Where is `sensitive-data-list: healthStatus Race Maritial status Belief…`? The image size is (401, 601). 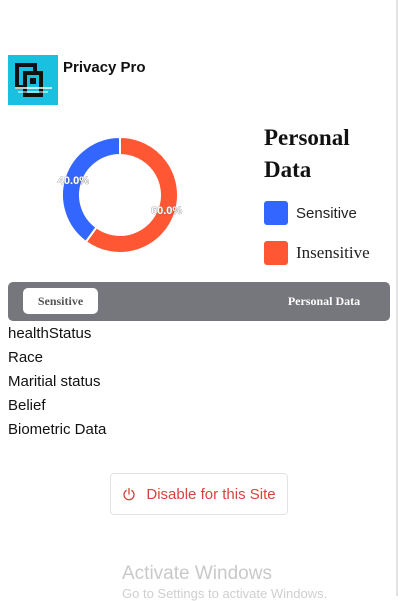
sensitive-data-list: healthStatus Race Maritial status Belief… is located at coordinates (57, 382).